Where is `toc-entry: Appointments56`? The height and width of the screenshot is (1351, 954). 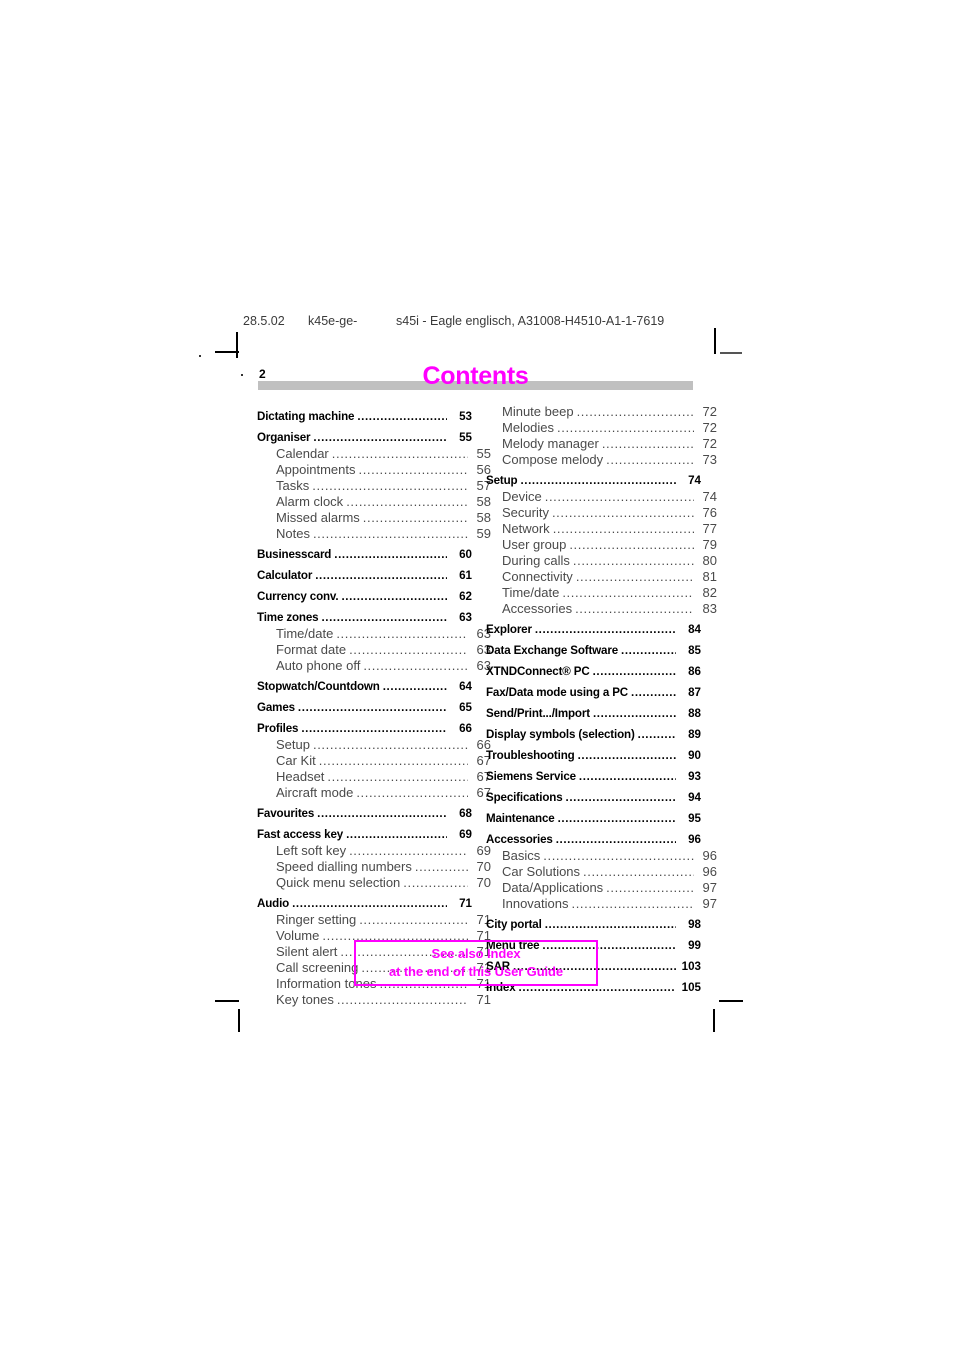 toc-entry: Appointments56 is located at coordinates (374, 468).